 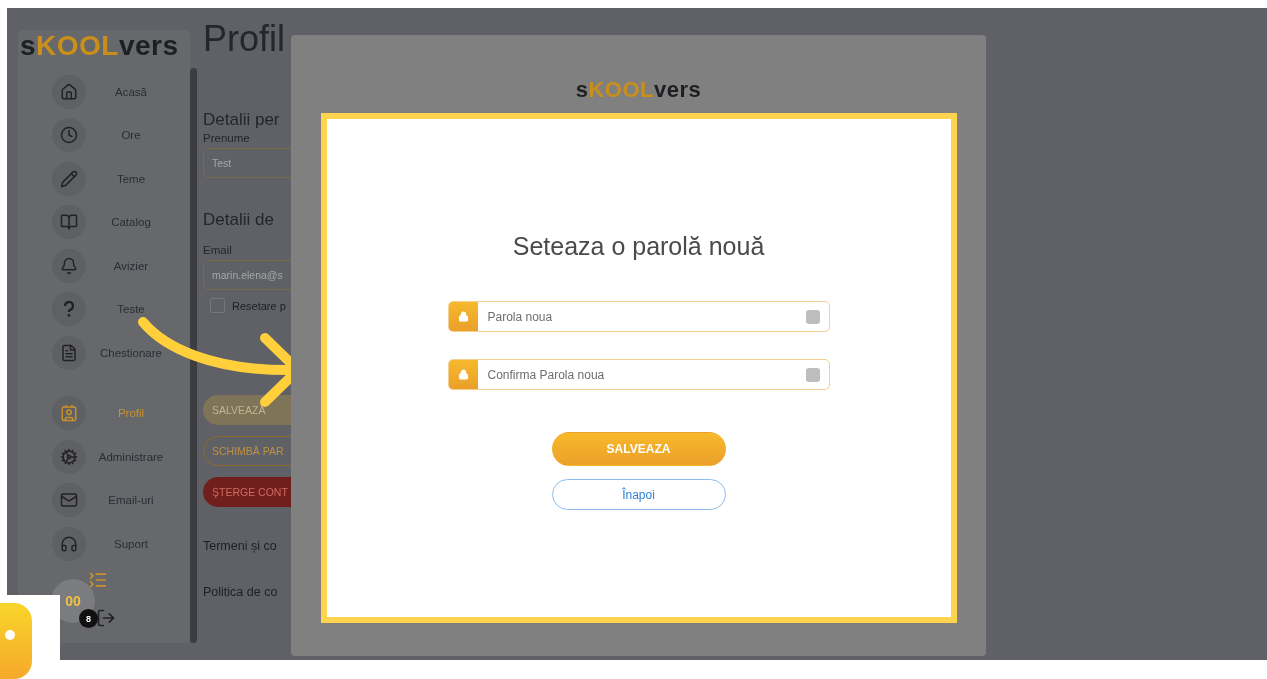 I want to click on section-heading: Detalii per, so click(x=241, y=120).